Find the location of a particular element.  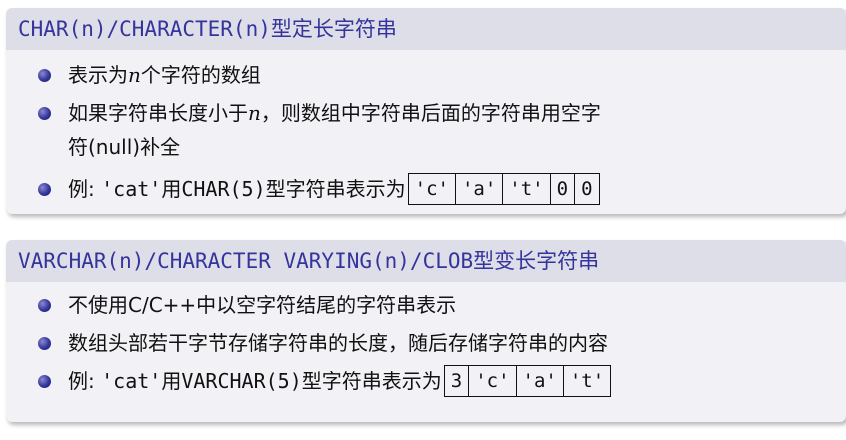

code-type: CHAR(5) is located at coordinates (223, 189).